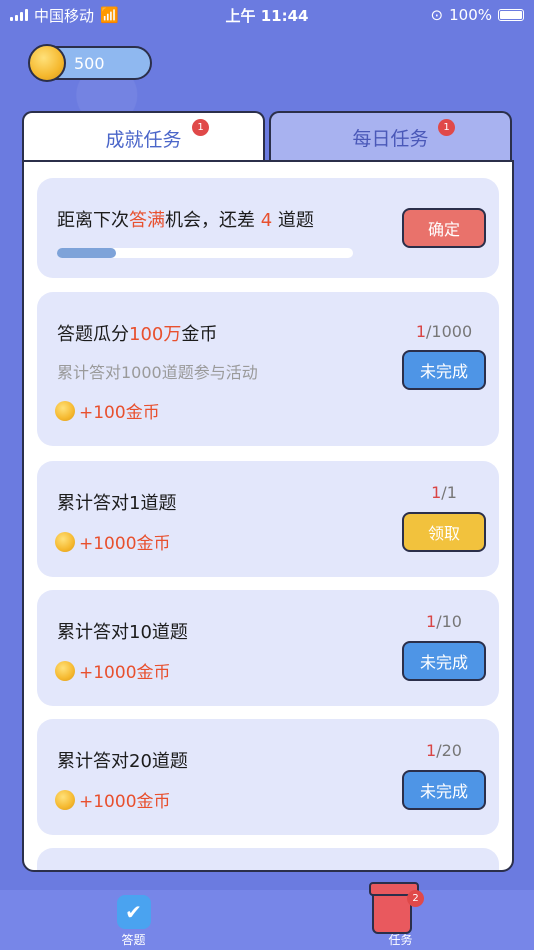 This screenshot has height=950, width=534. I want to click on task-progress-count: 1/20, so click(444, 750).